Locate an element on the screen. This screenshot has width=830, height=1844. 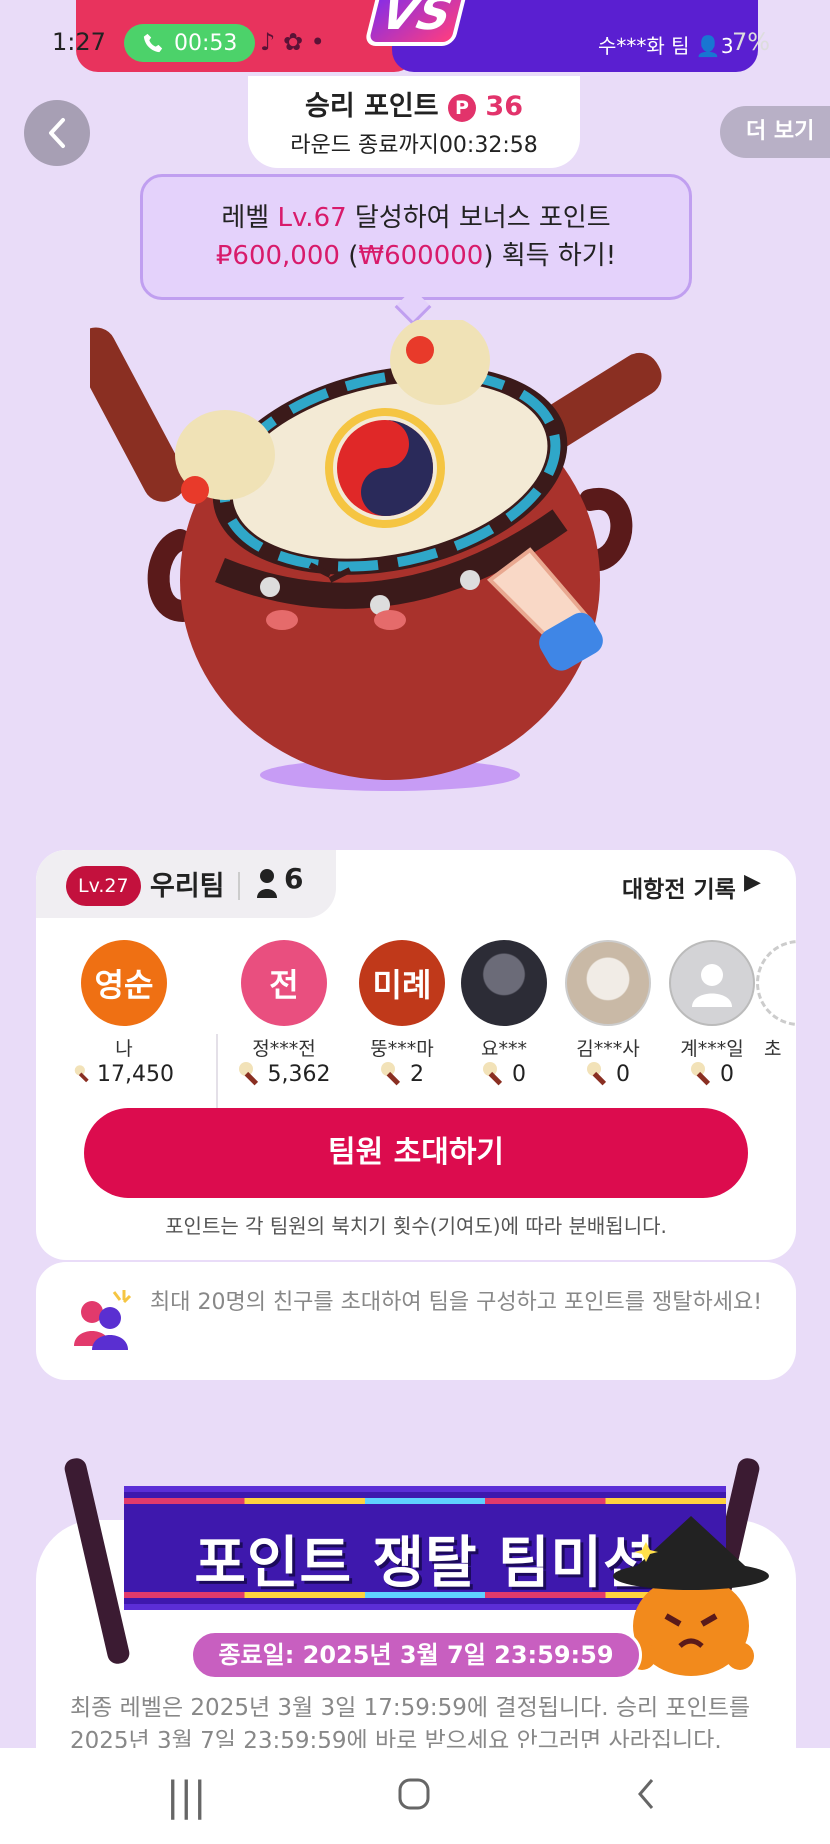
avatar: 미례 is located at coordinates (402, 983).